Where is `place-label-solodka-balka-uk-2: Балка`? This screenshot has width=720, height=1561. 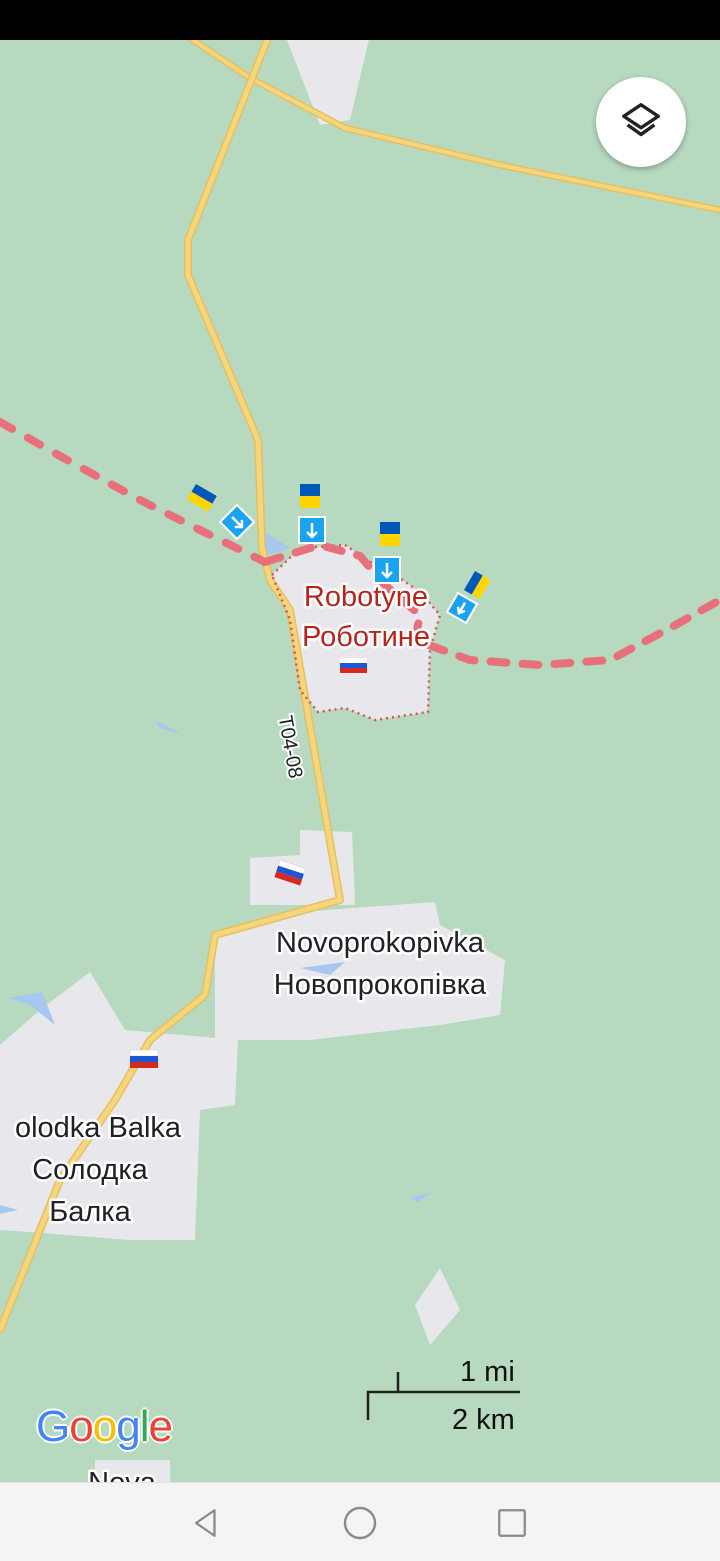 place-label-solodka-balka-uk-2: Балка is located at coordinates (90, 1212).